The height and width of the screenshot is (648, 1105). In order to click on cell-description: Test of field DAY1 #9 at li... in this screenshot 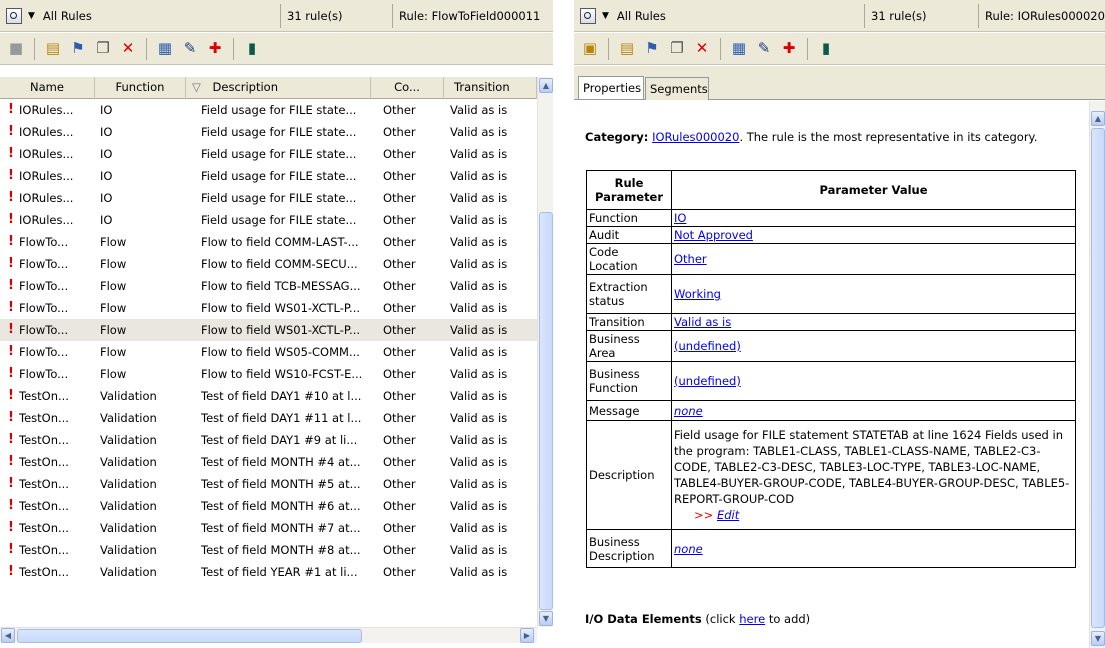, I will do `click(279, 440)`.